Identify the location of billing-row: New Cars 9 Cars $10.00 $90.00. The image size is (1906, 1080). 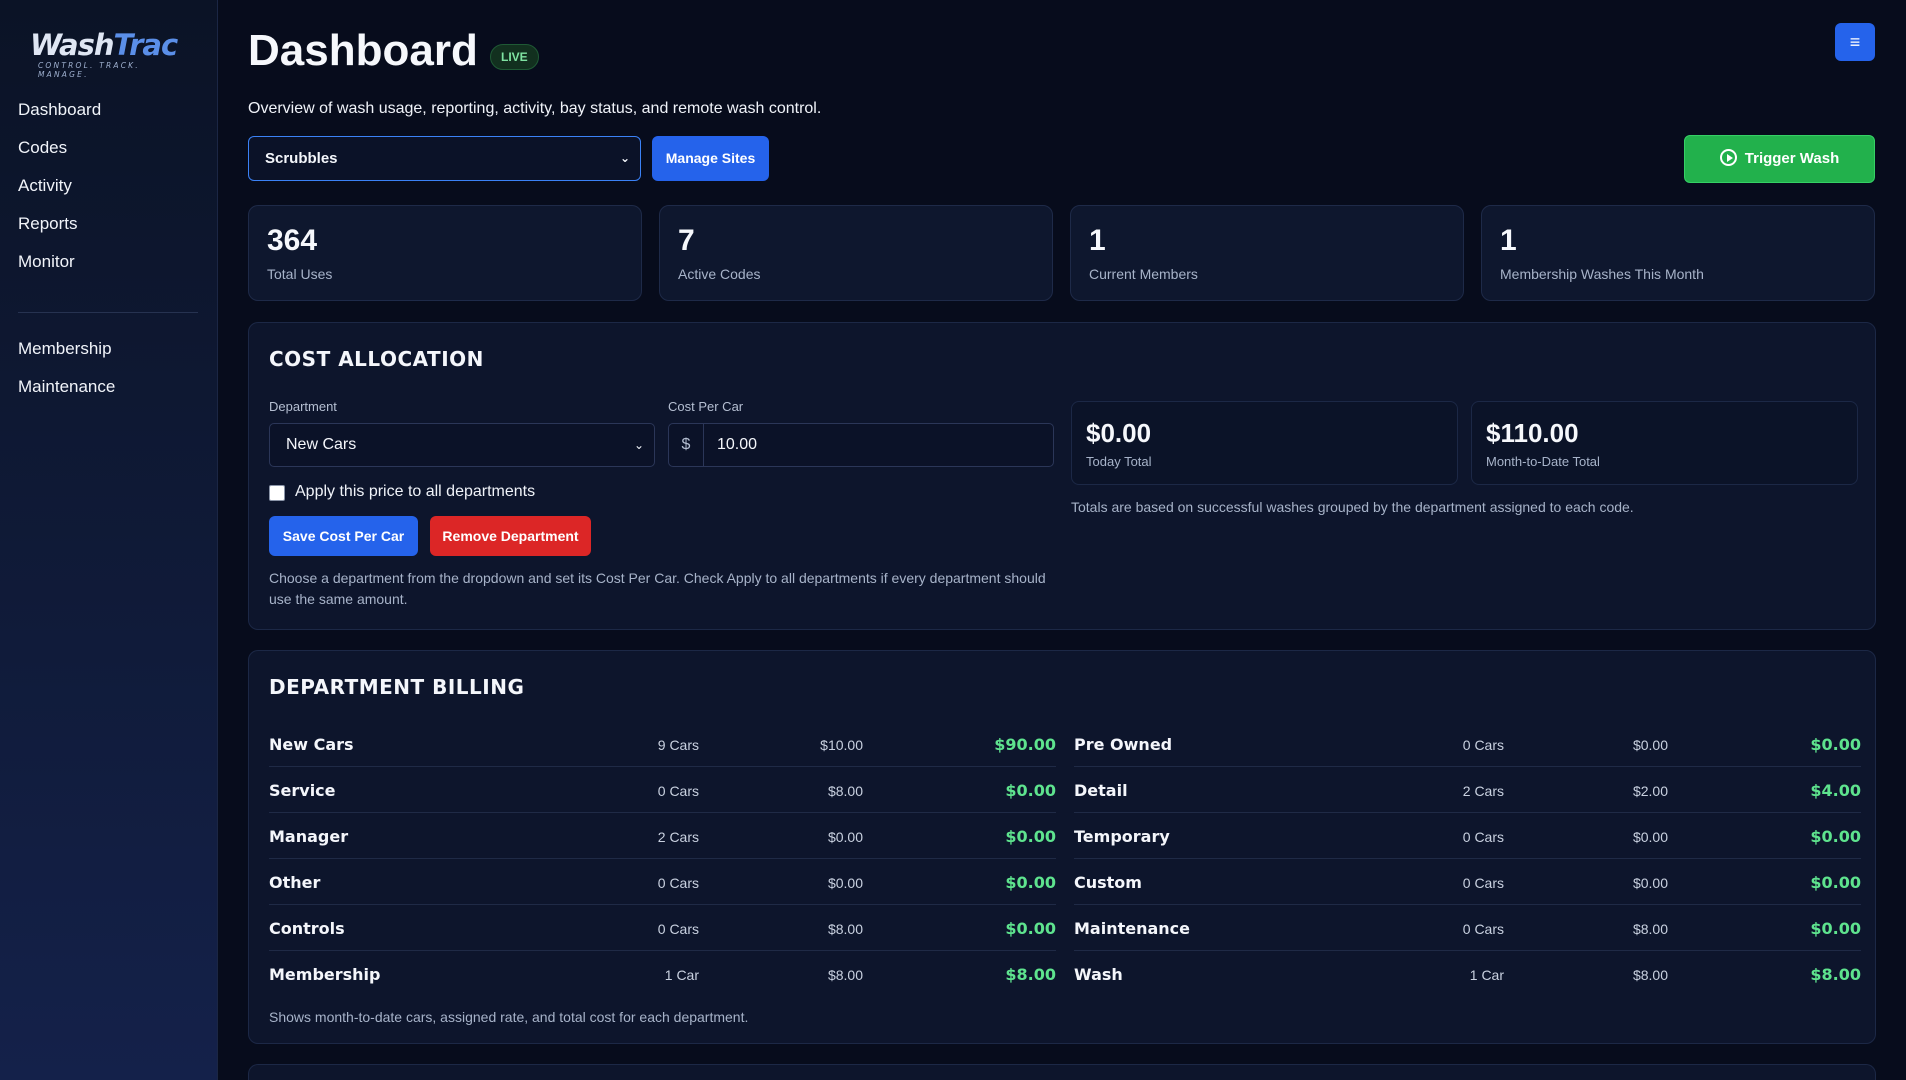
(662, 744).